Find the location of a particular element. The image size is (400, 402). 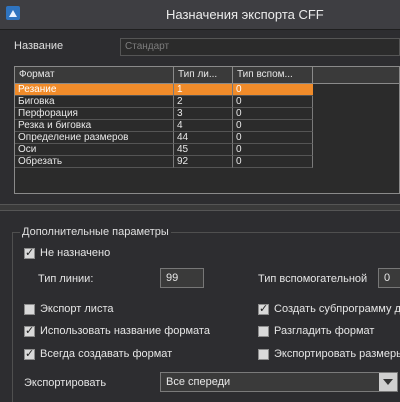

aux-type-input: 0 is located at coordinates (389, 278).